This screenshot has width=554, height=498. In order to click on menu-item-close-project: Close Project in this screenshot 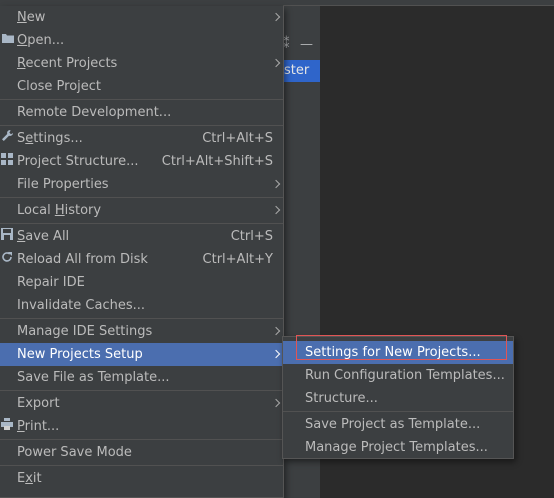, I will do `click(141, 86)`.